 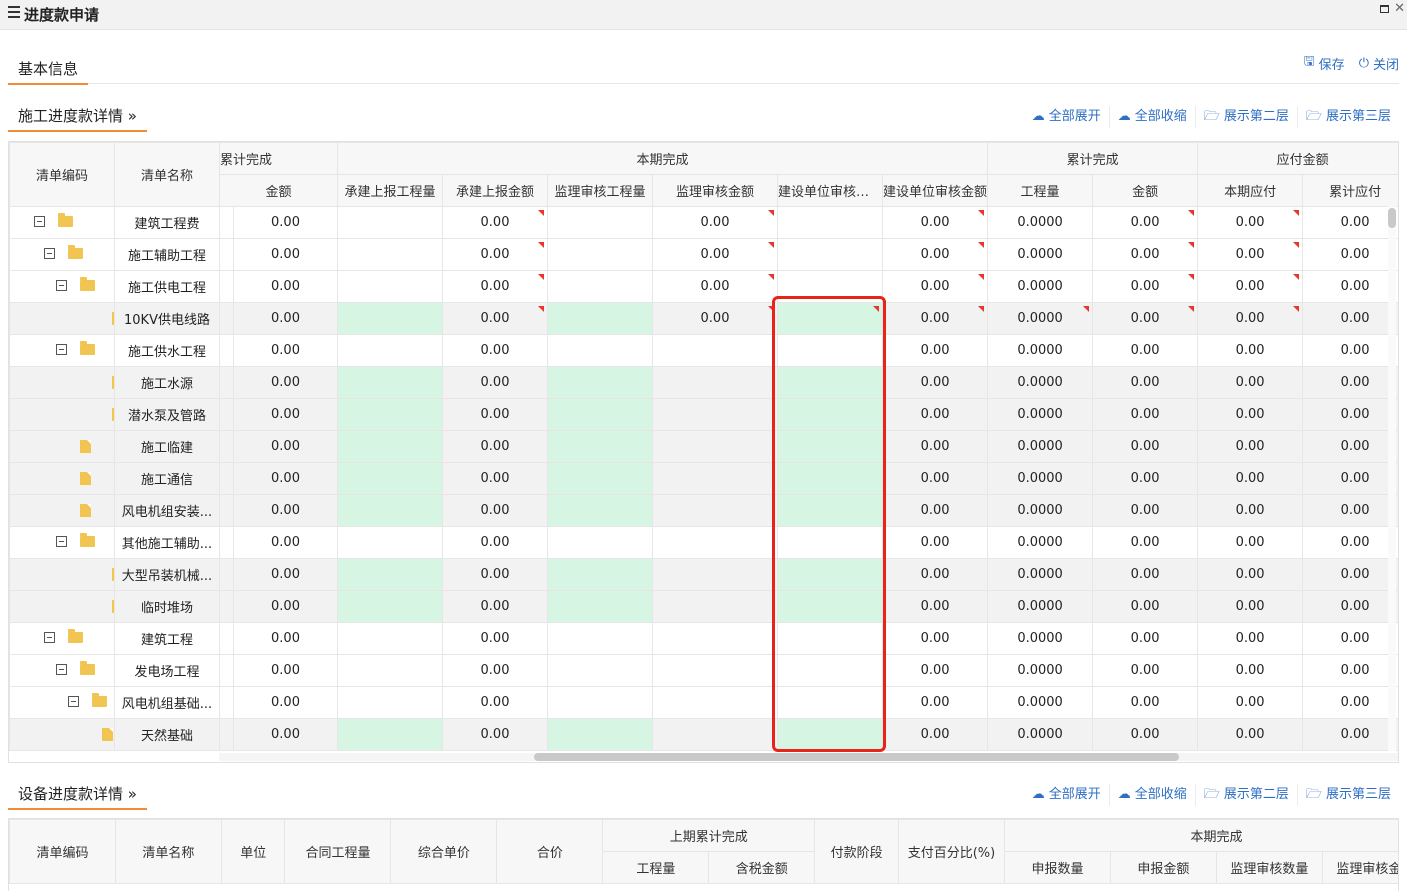 I want to click on table-row: 施工水源 0.00 0.00 0.00 0.0000 0.00 0.00 0.00, so click(x=703, y=382).